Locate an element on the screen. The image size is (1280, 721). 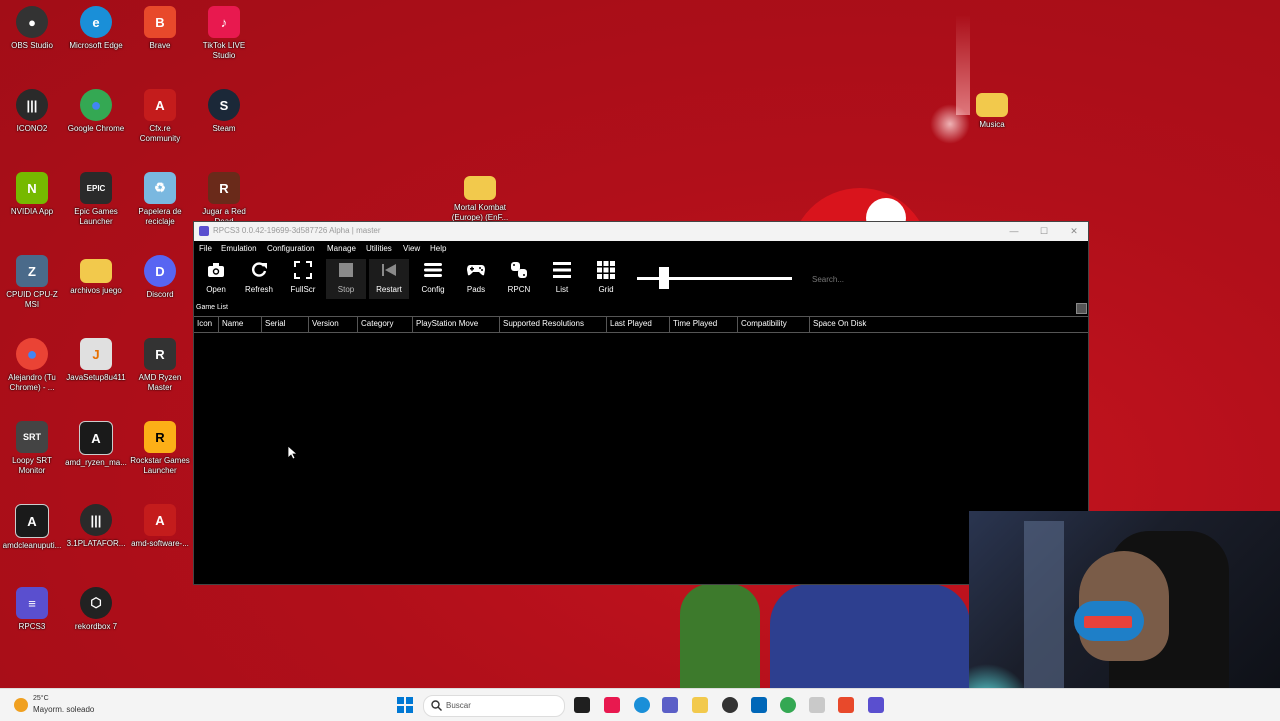
config-label: Config is located at coordinates (433, 289).